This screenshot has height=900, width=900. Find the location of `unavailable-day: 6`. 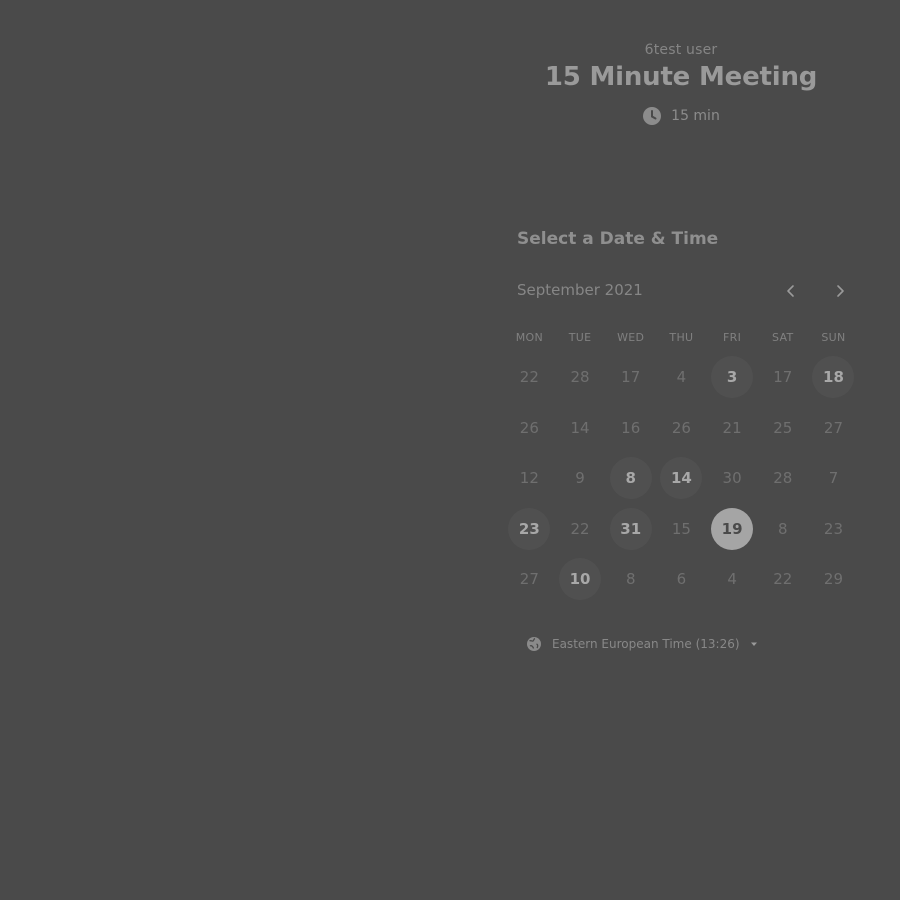

unavailable-day: 6 is located at coordinates (681, 579).